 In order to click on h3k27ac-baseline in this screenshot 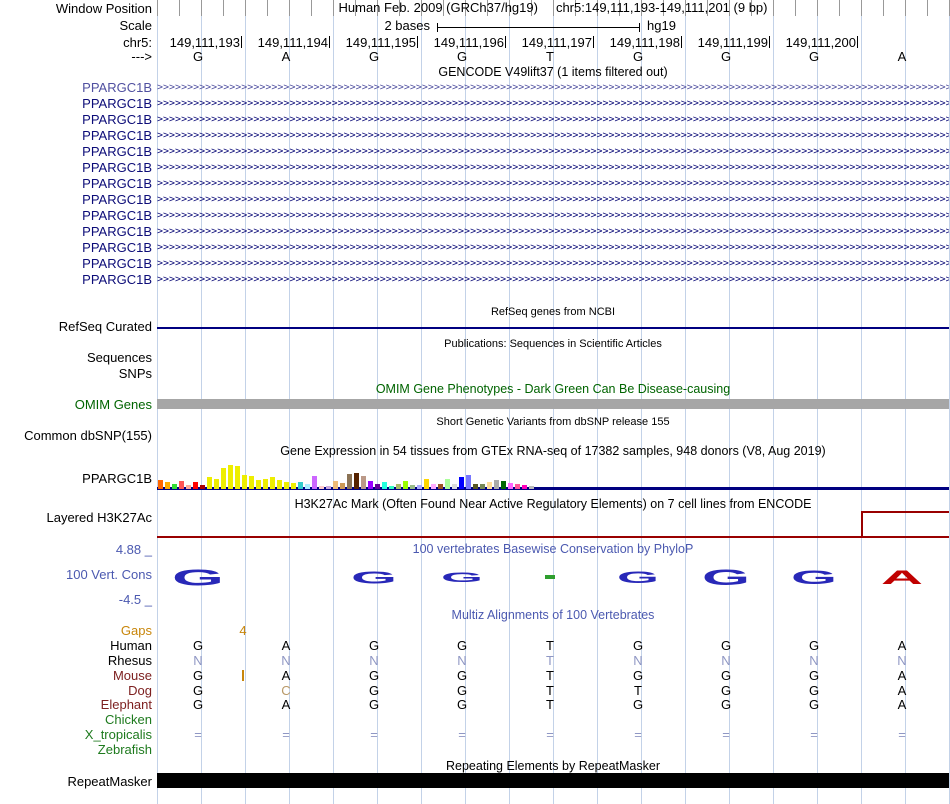, I will do `click(553, 537)`.